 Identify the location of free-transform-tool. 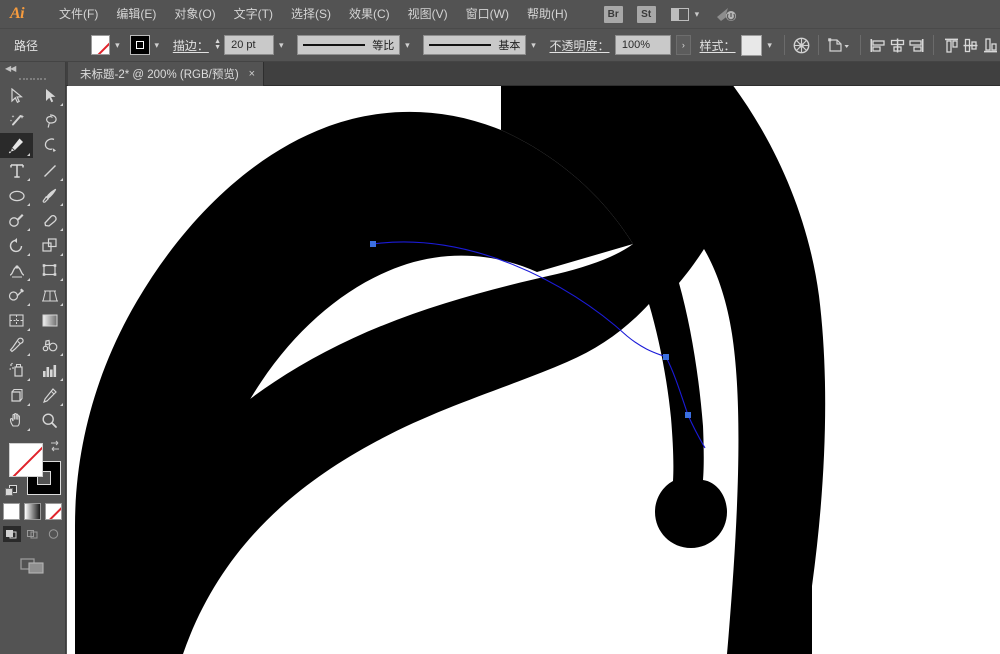
(49, 270).